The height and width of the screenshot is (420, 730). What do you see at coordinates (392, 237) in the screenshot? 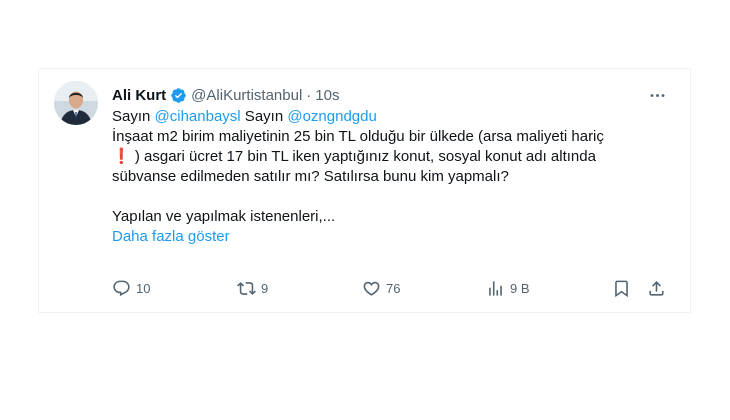
I see `show-more-link: Daha fazla göster` at bounding box center [392, 237].